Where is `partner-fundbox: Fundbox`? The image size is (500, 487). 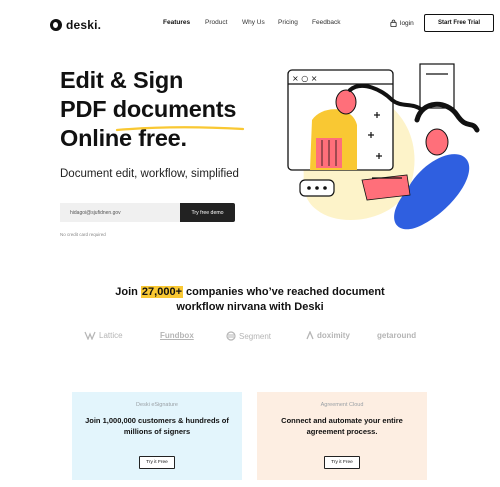 partner-fundbox: Fundbox is located at coordinates (177, 335).